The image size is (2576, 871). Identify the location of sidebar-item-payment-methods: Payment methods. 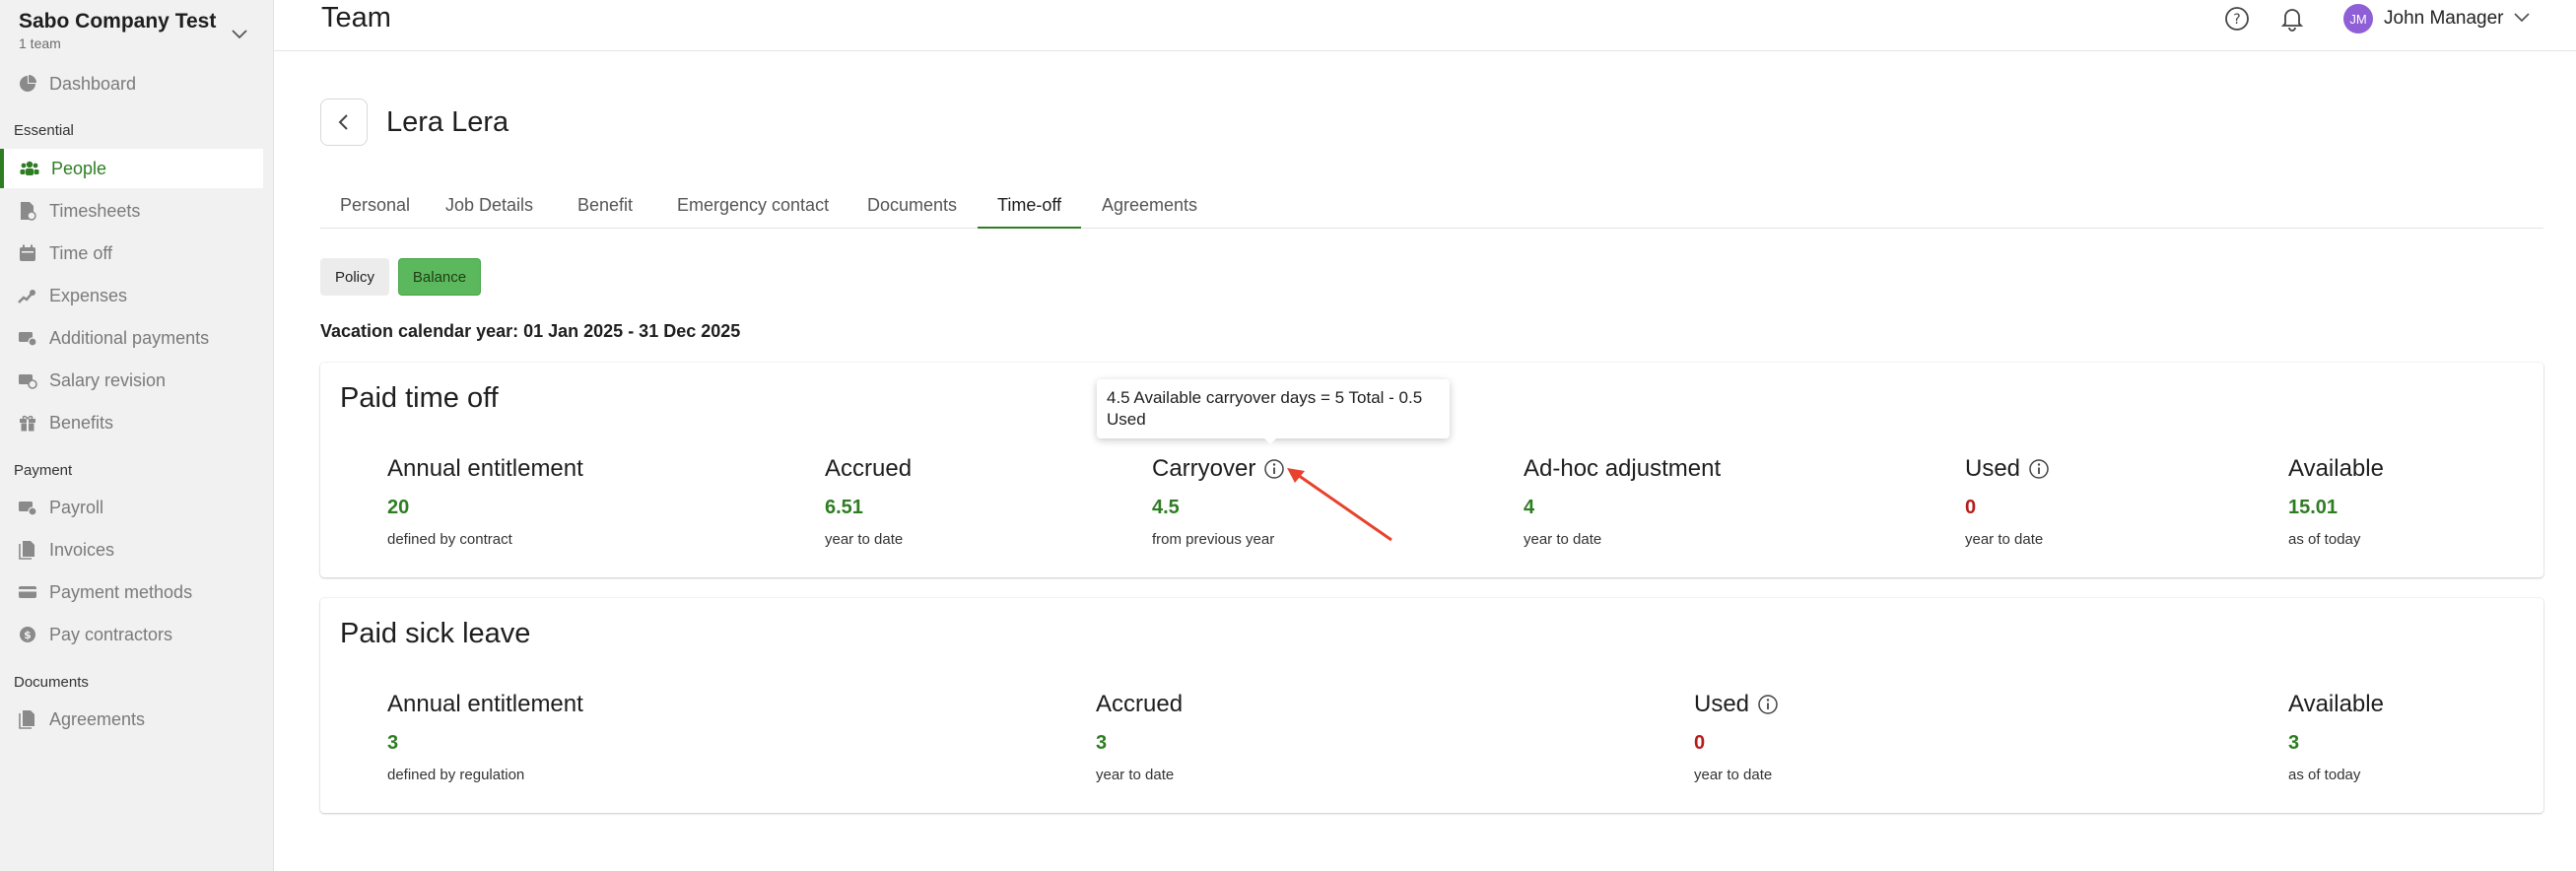
(131, 592).